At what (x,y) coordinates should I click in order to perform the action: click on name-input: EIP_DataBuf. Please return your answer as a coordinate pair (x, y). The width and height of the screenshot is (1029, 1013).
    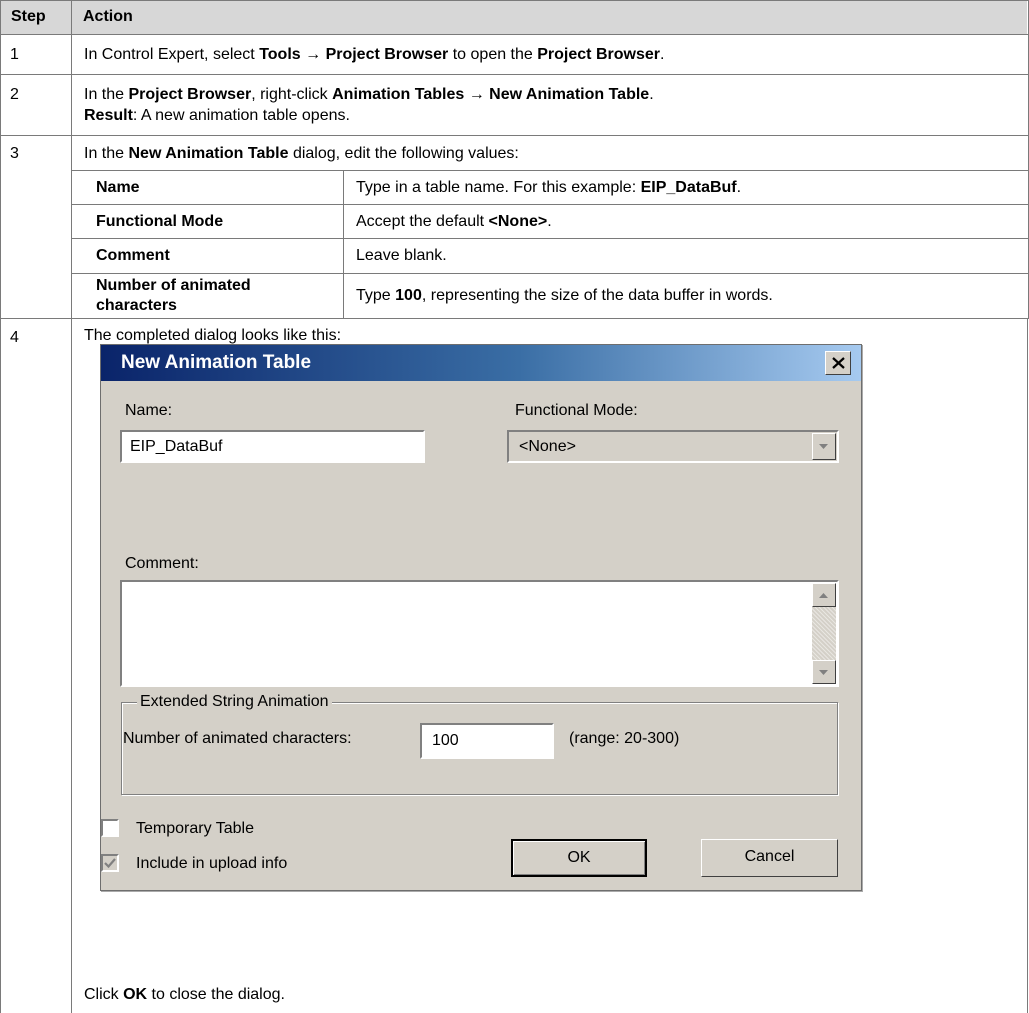
    Looking at the image, I should click on (272, 446).